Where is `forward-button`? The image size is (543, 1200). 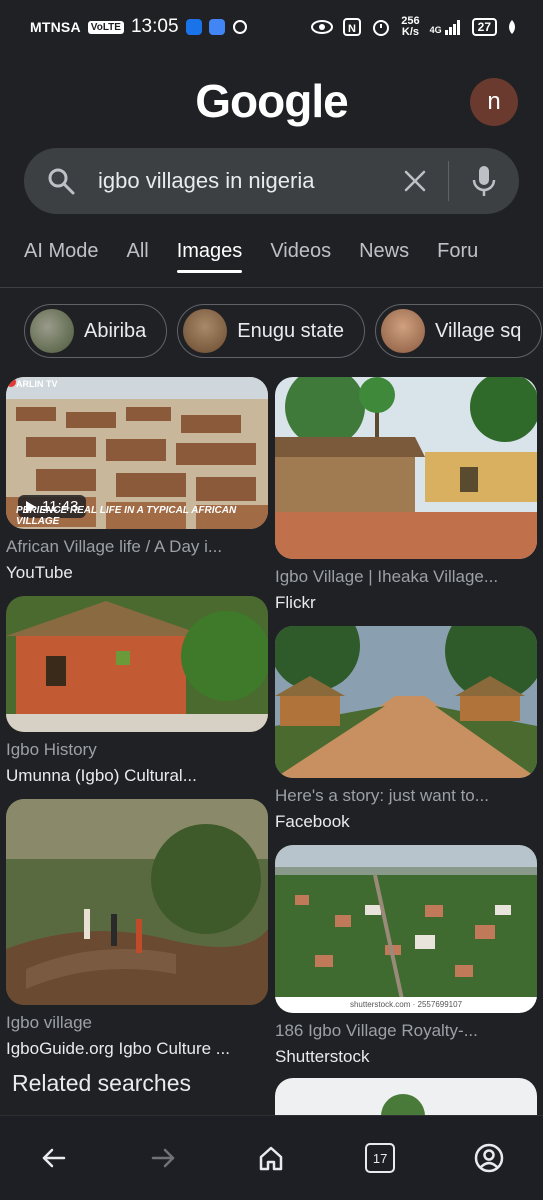
forward-button is located at coordinates (163, 1158).